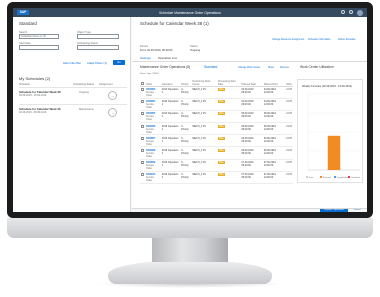 The image size is (380, 297). I want to click on status-value: Ongoing, so click(195, 50).